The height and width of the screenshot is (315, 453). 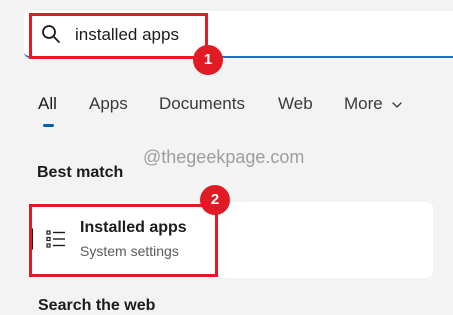 I want to click on highlight-search-box, so click(x=118, y=36).